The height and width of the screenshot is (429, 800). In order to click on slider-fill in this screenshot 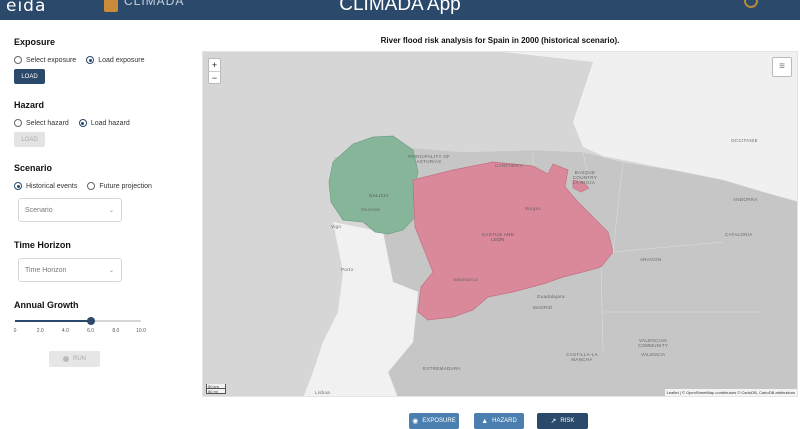, I will do `click(53, 321)`.